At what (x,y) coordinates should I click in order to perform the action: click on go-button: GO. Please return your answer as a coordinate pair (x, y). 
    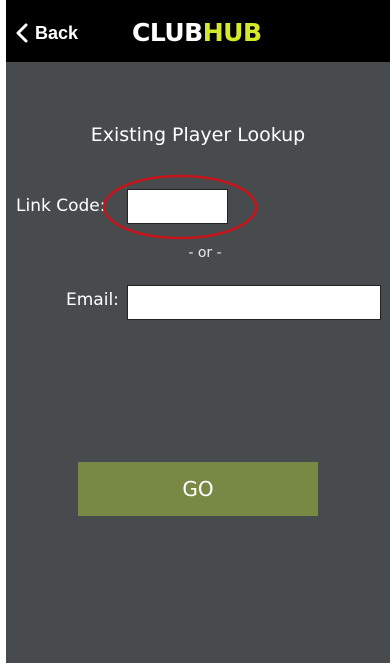
    Looking at the image, I should click on (198, 489).